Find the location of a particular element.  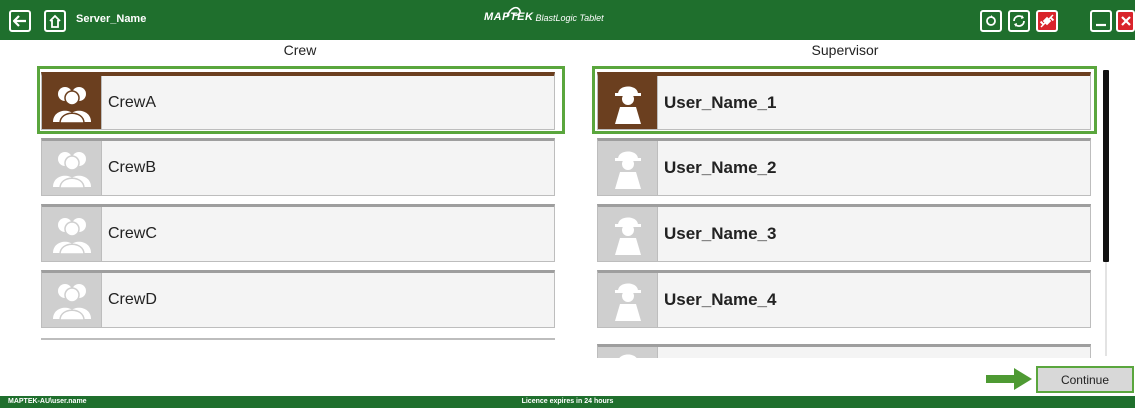

minimize-icon is located at coordinates (1101, 25).